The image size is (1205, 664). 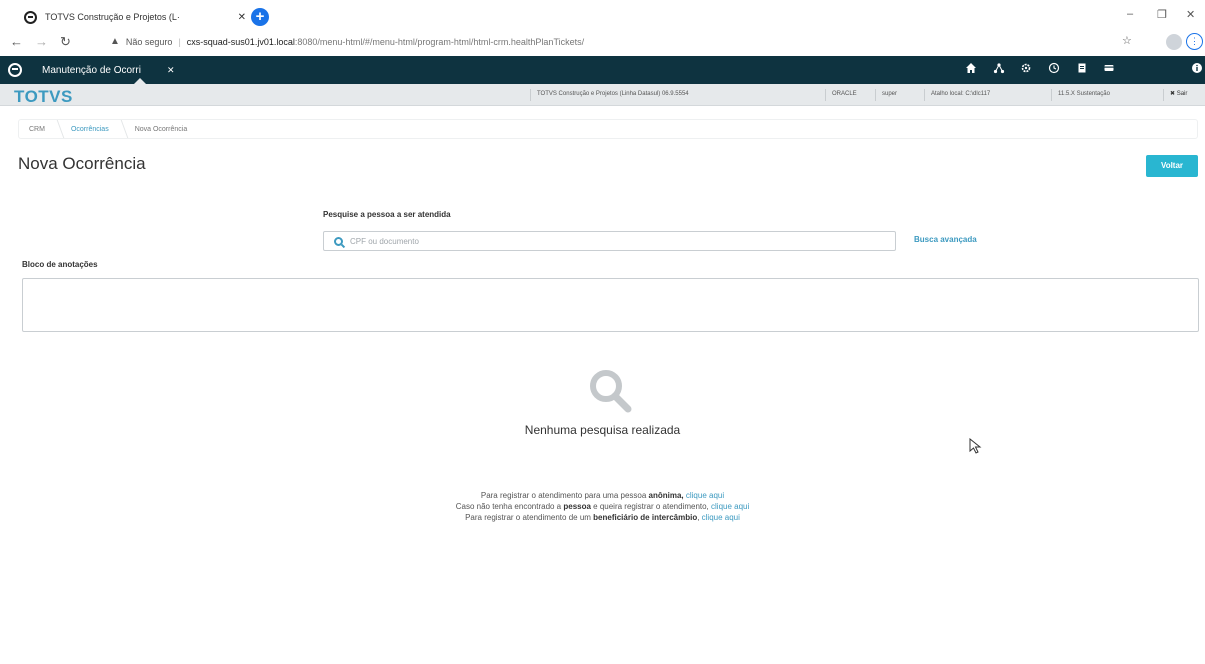 I want to click on clock-icon, so click(x=1054, y=70).